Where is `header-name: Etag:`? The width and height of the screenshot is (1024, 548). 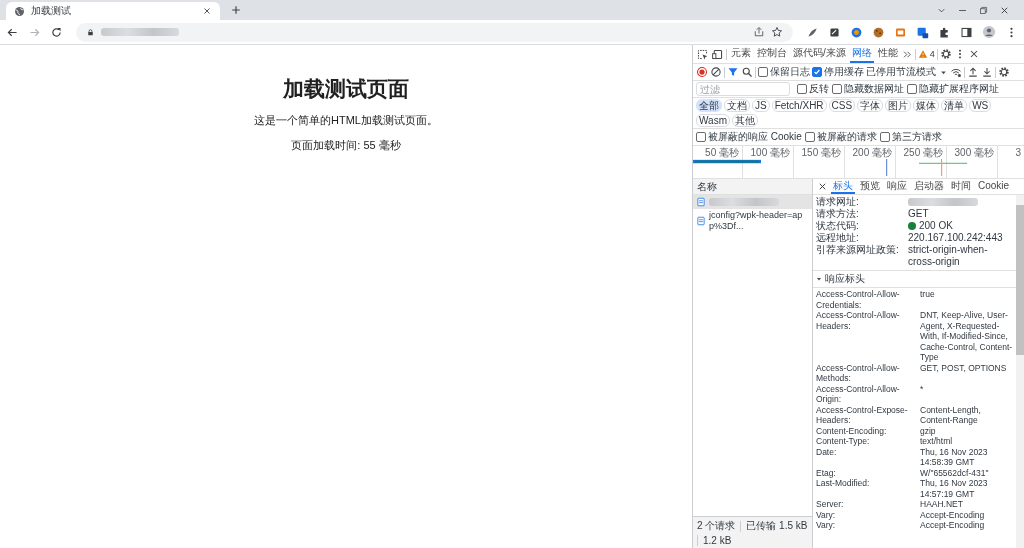
header-name: Etag: is located at coordinates (826, 472).